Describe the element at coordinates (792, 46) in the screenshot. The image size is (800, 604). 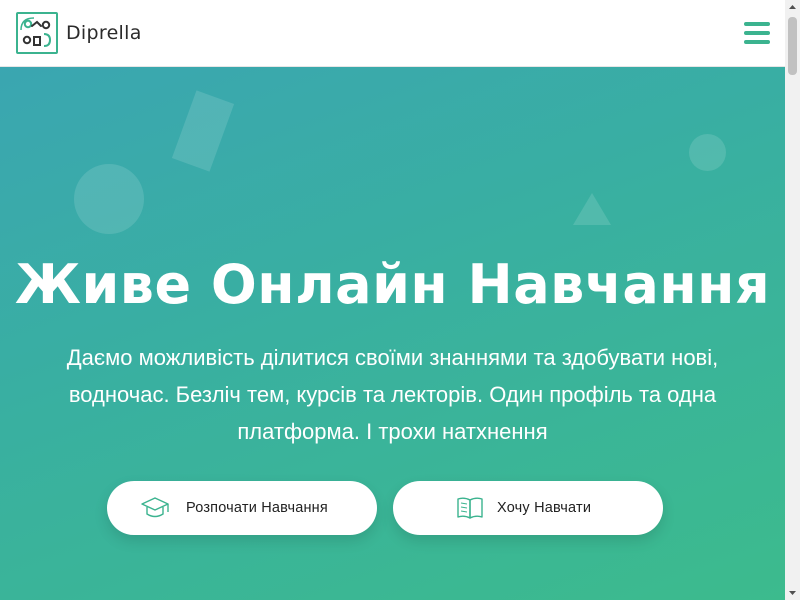
I see `scrollbar-thumb` at that location.